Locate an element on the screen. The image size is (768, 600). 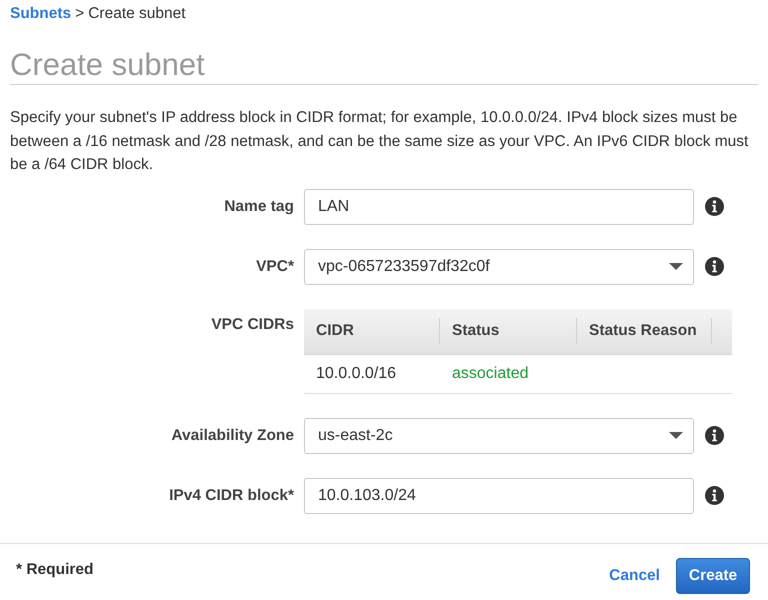
create-button: Create is located at coordinates (713, 576).